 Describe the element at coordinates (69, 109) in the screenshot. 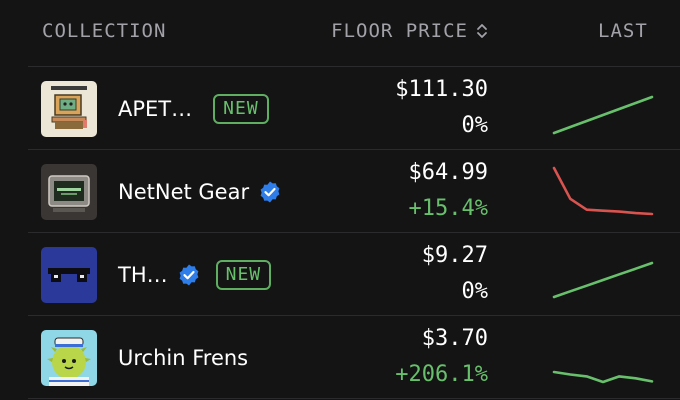

I see `collection-thumbnail-apet` at that location.